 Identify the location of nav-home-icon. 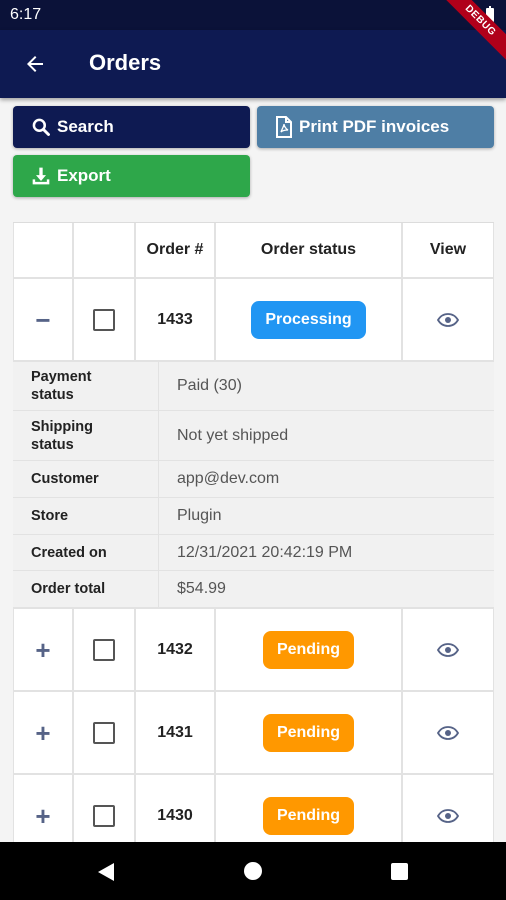
(253, 871).